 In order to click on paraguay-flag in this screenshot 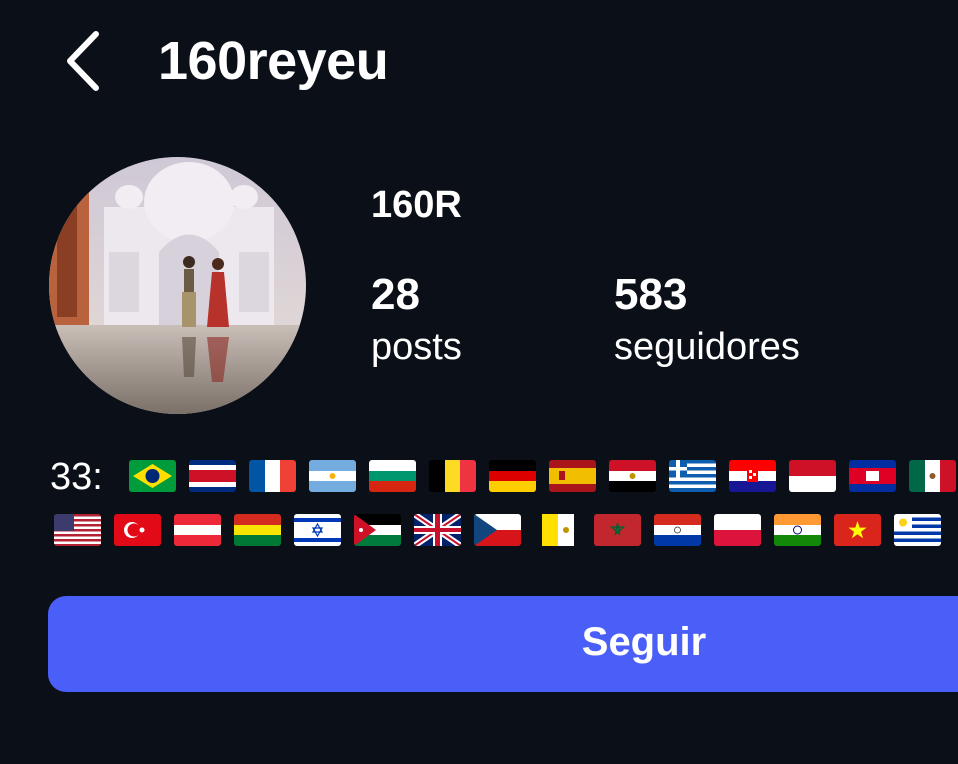, I will do `click(677, 530)`.